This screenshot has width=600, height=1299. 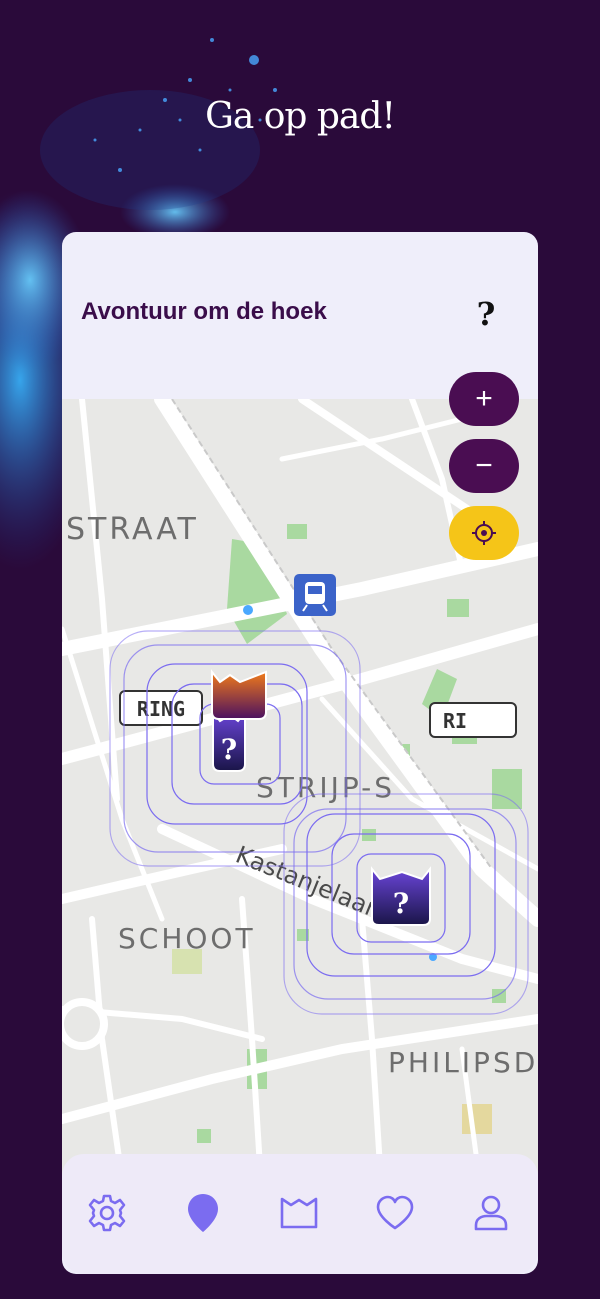 I want to click on park-area-yellow, so click(x=477, y=1119).